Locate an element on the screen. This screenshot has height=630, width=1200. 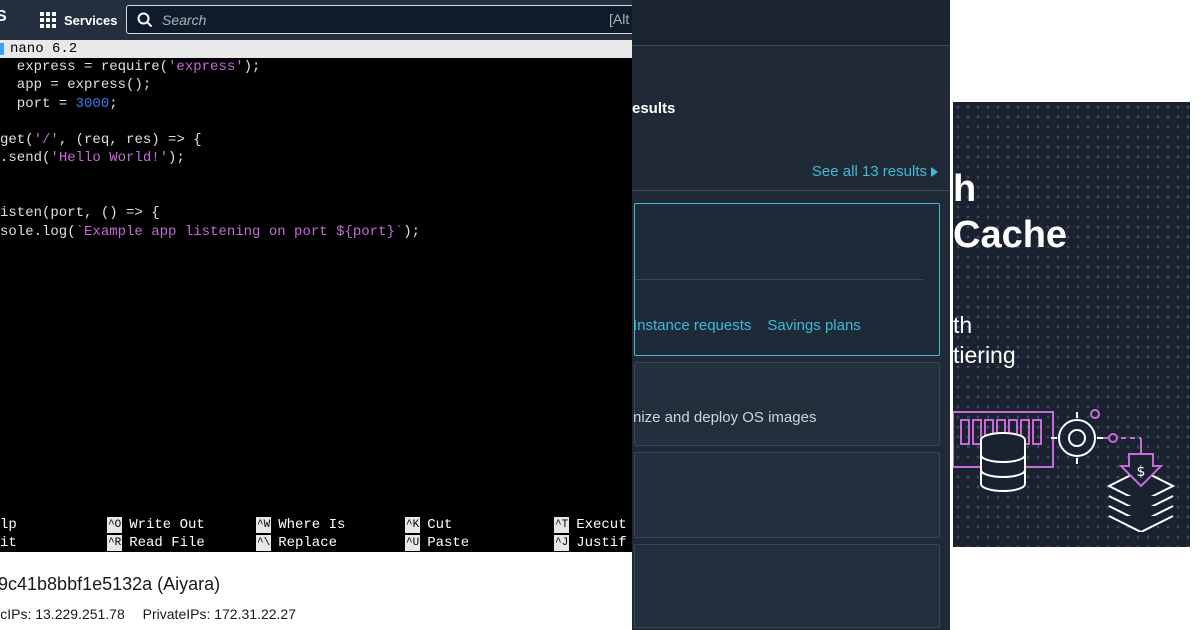
code-line: .send('Hello World!'); is located at coordinates (92, 158).